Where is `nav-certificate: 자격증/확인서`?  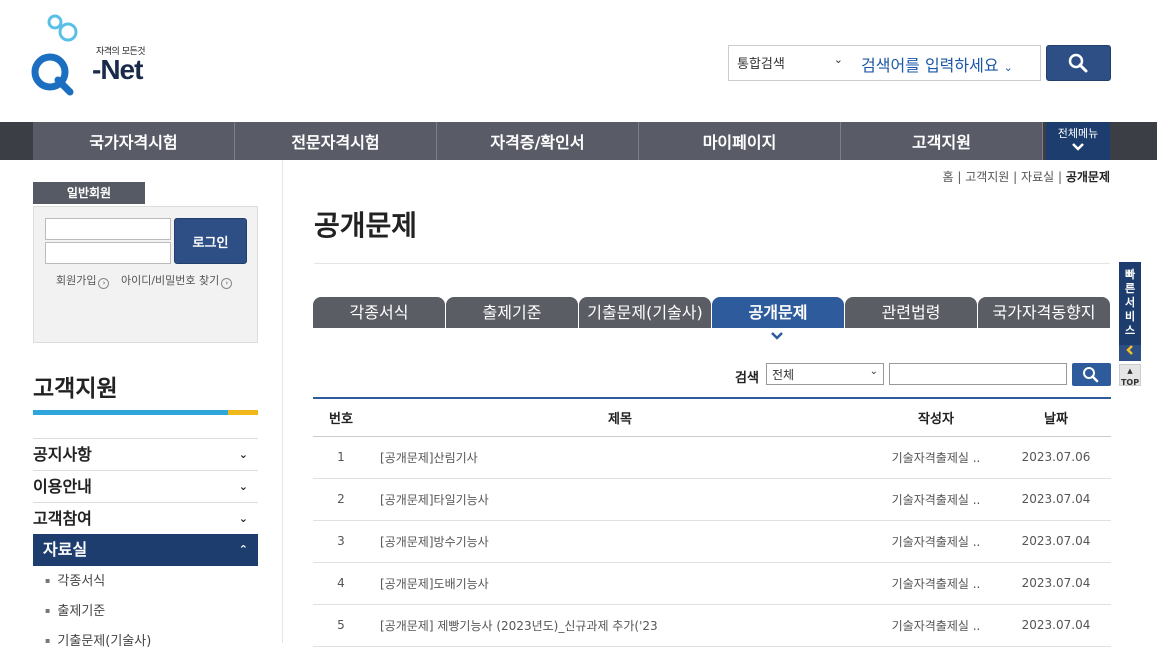 nav-certificate: 자격증/확인서 is located at coordinates (538, 141).